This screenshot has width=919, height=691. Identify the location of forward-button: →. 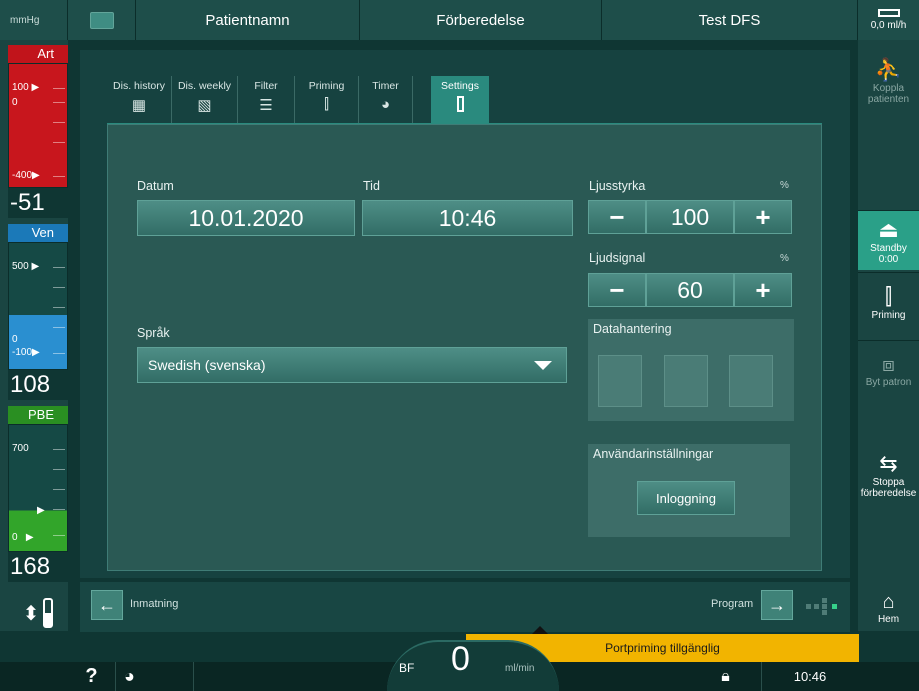
(777, 605).